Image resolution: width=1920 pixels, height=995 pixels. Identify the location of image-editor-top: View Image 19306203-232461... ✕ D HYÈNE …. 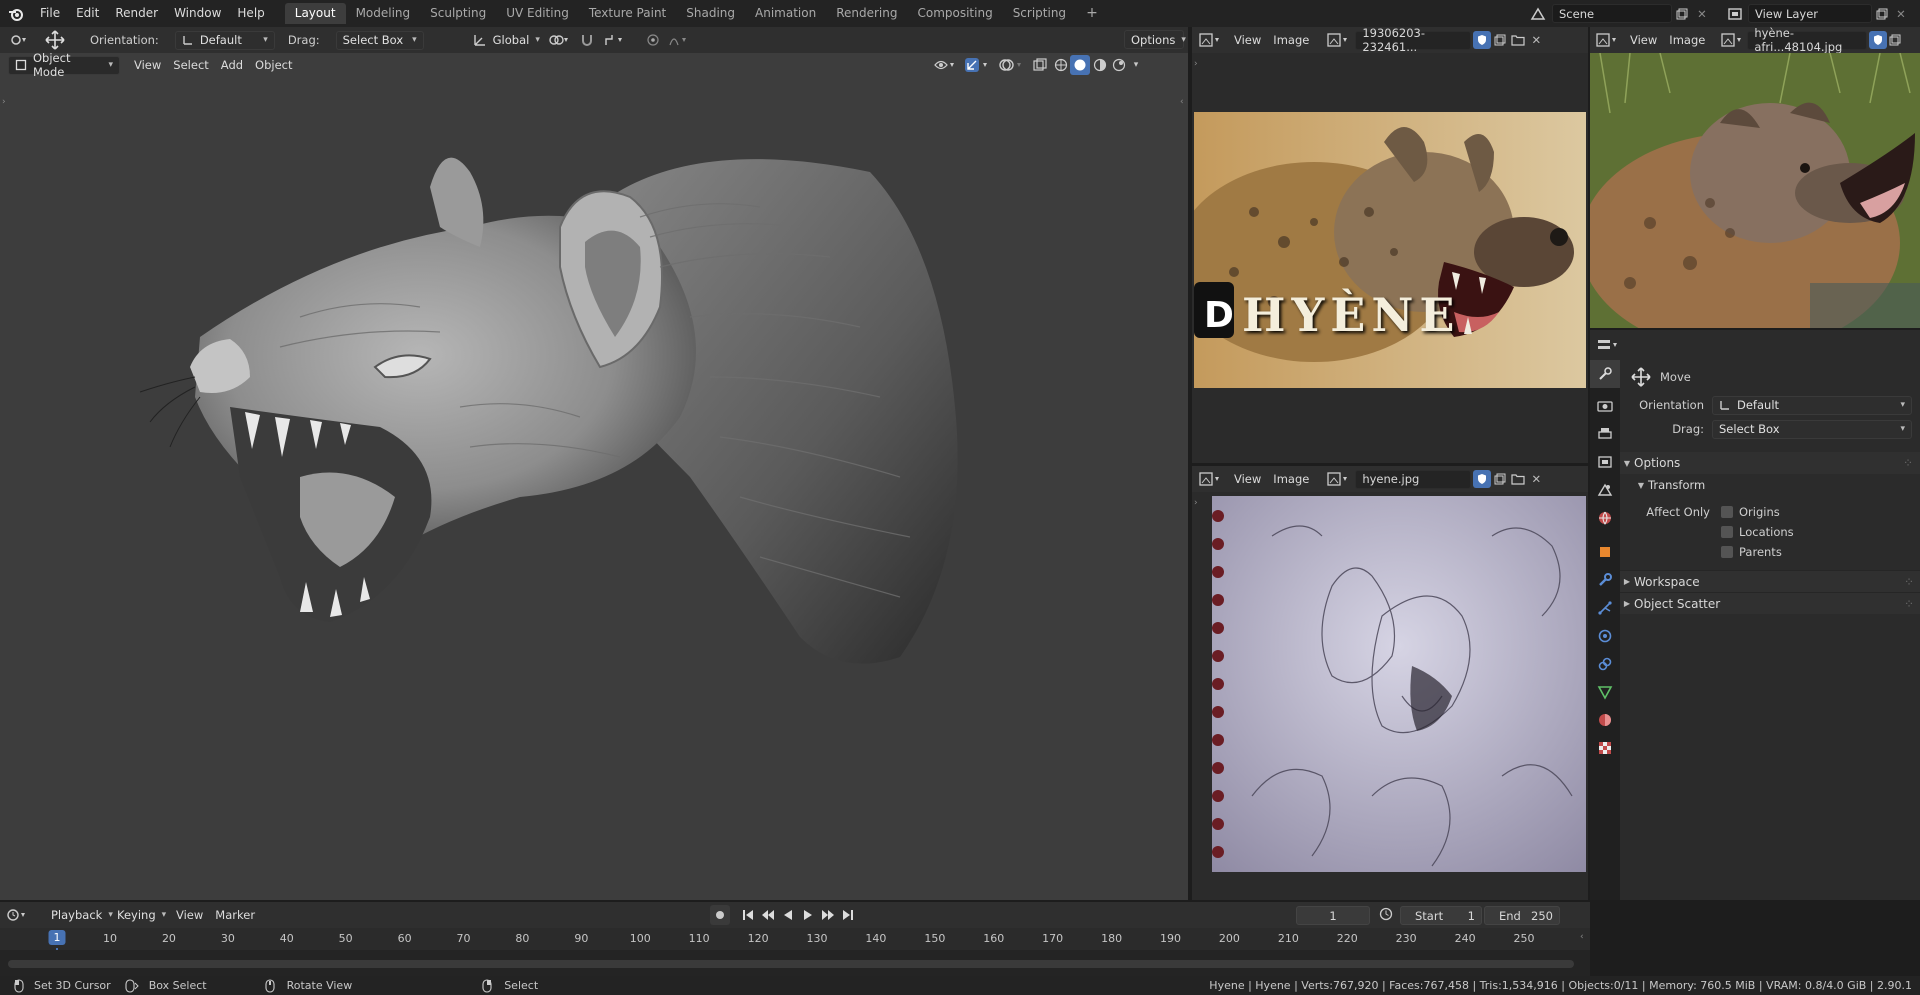
(1390, 245).